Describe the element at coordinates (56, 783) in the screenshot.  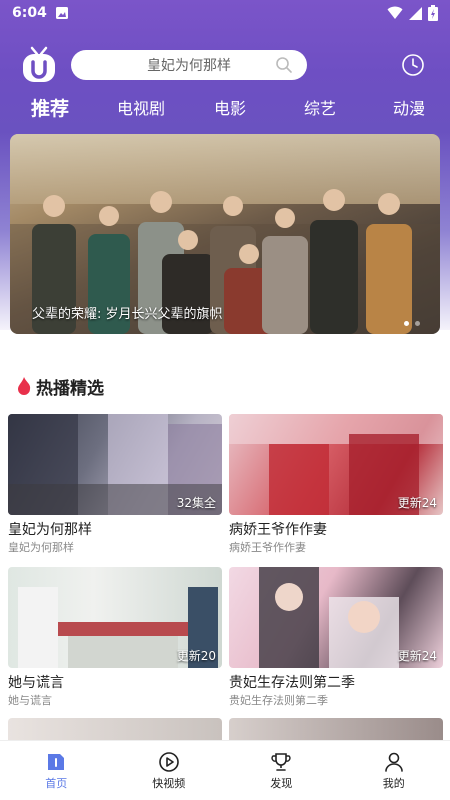
I see `nav-home-label: 首页` at that location.